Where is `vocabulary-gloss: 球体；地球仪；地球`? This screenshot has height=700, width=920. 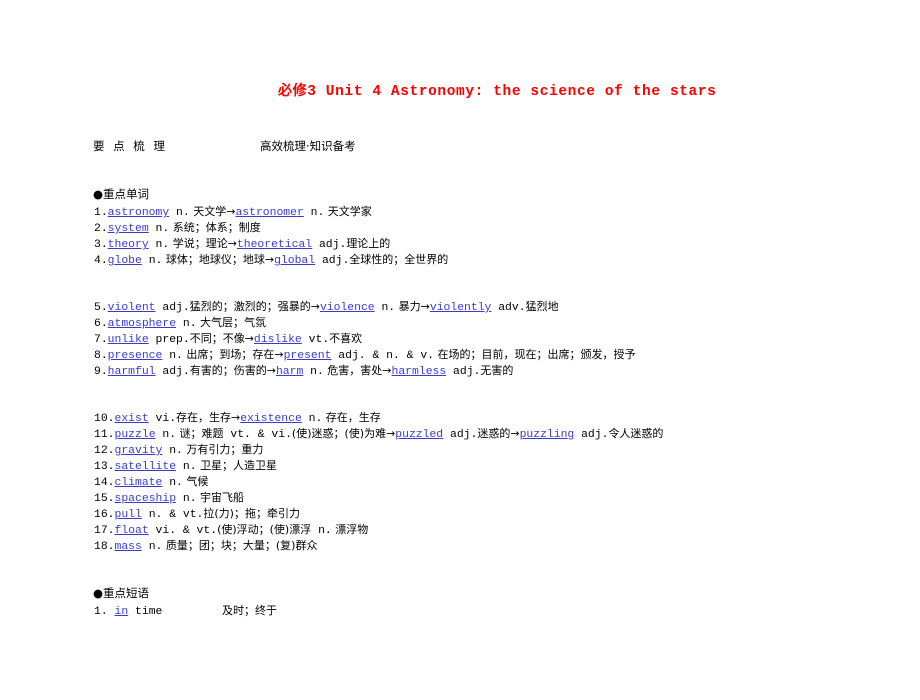
vocabulary-gloss: 球体；地球仪；地球 is located at coordinates (213, 259).